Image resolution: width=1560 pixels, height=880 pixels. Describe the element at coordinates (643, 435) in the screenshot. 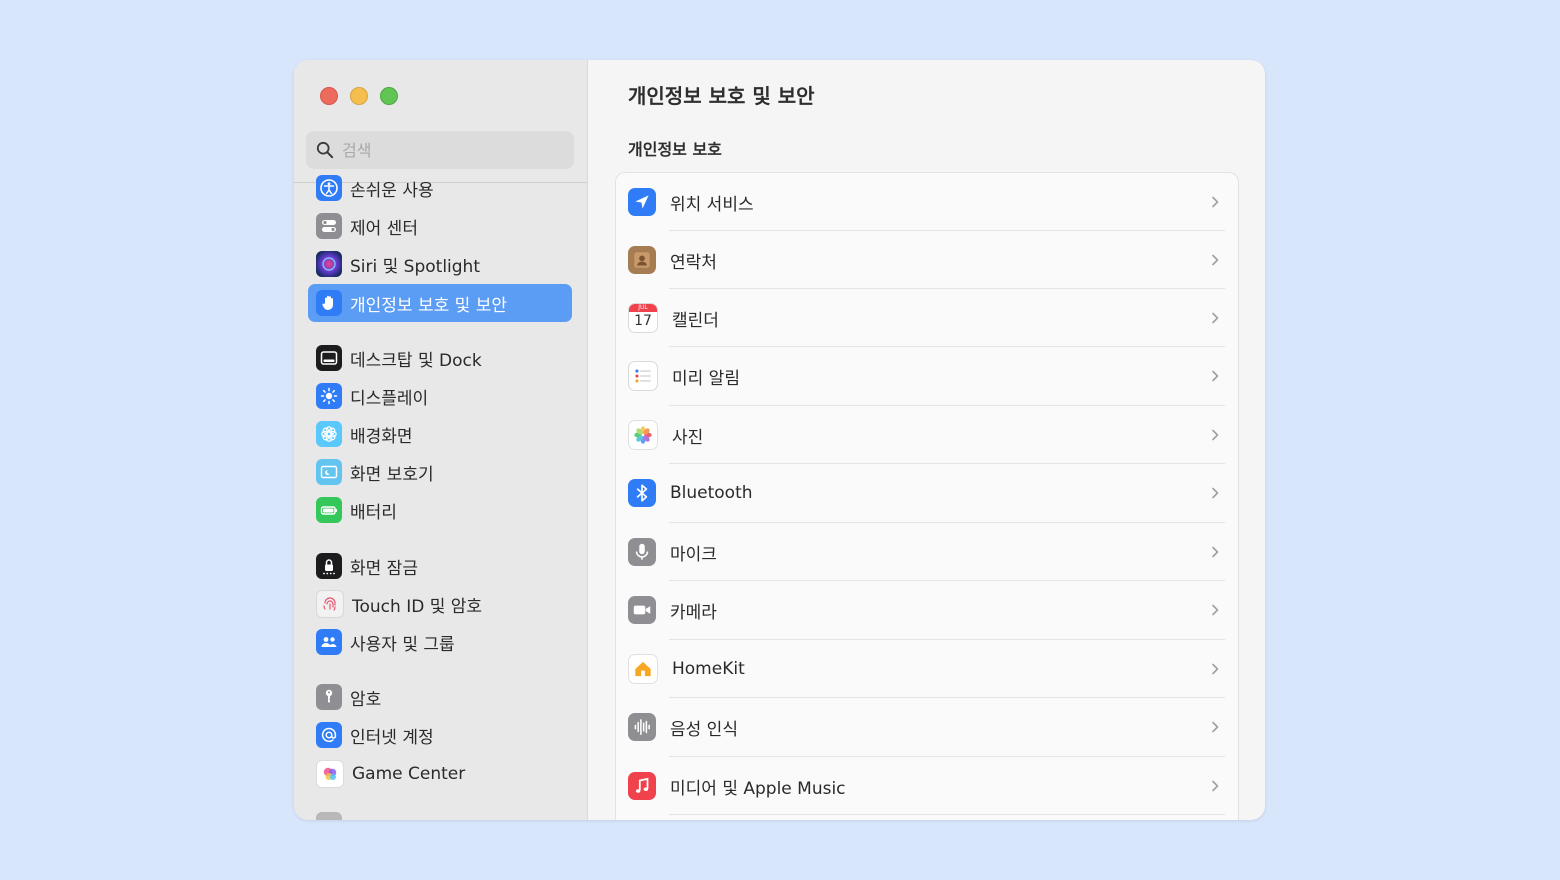

I see `photos-icon` at that location.